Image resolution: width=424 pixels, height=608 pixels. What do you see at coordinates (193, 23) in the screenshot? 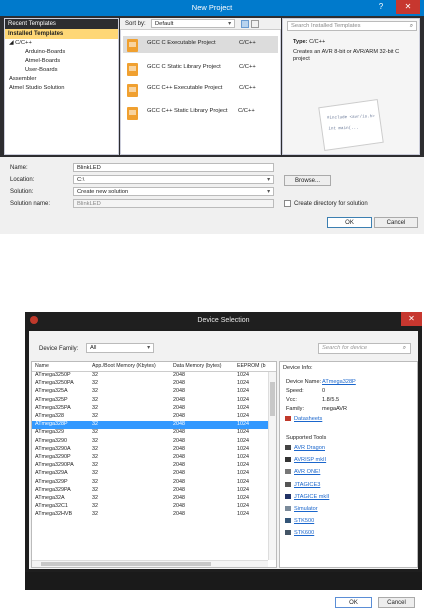
I see `sort-dropdown: Default ▾` at bounding box center [193, 23].